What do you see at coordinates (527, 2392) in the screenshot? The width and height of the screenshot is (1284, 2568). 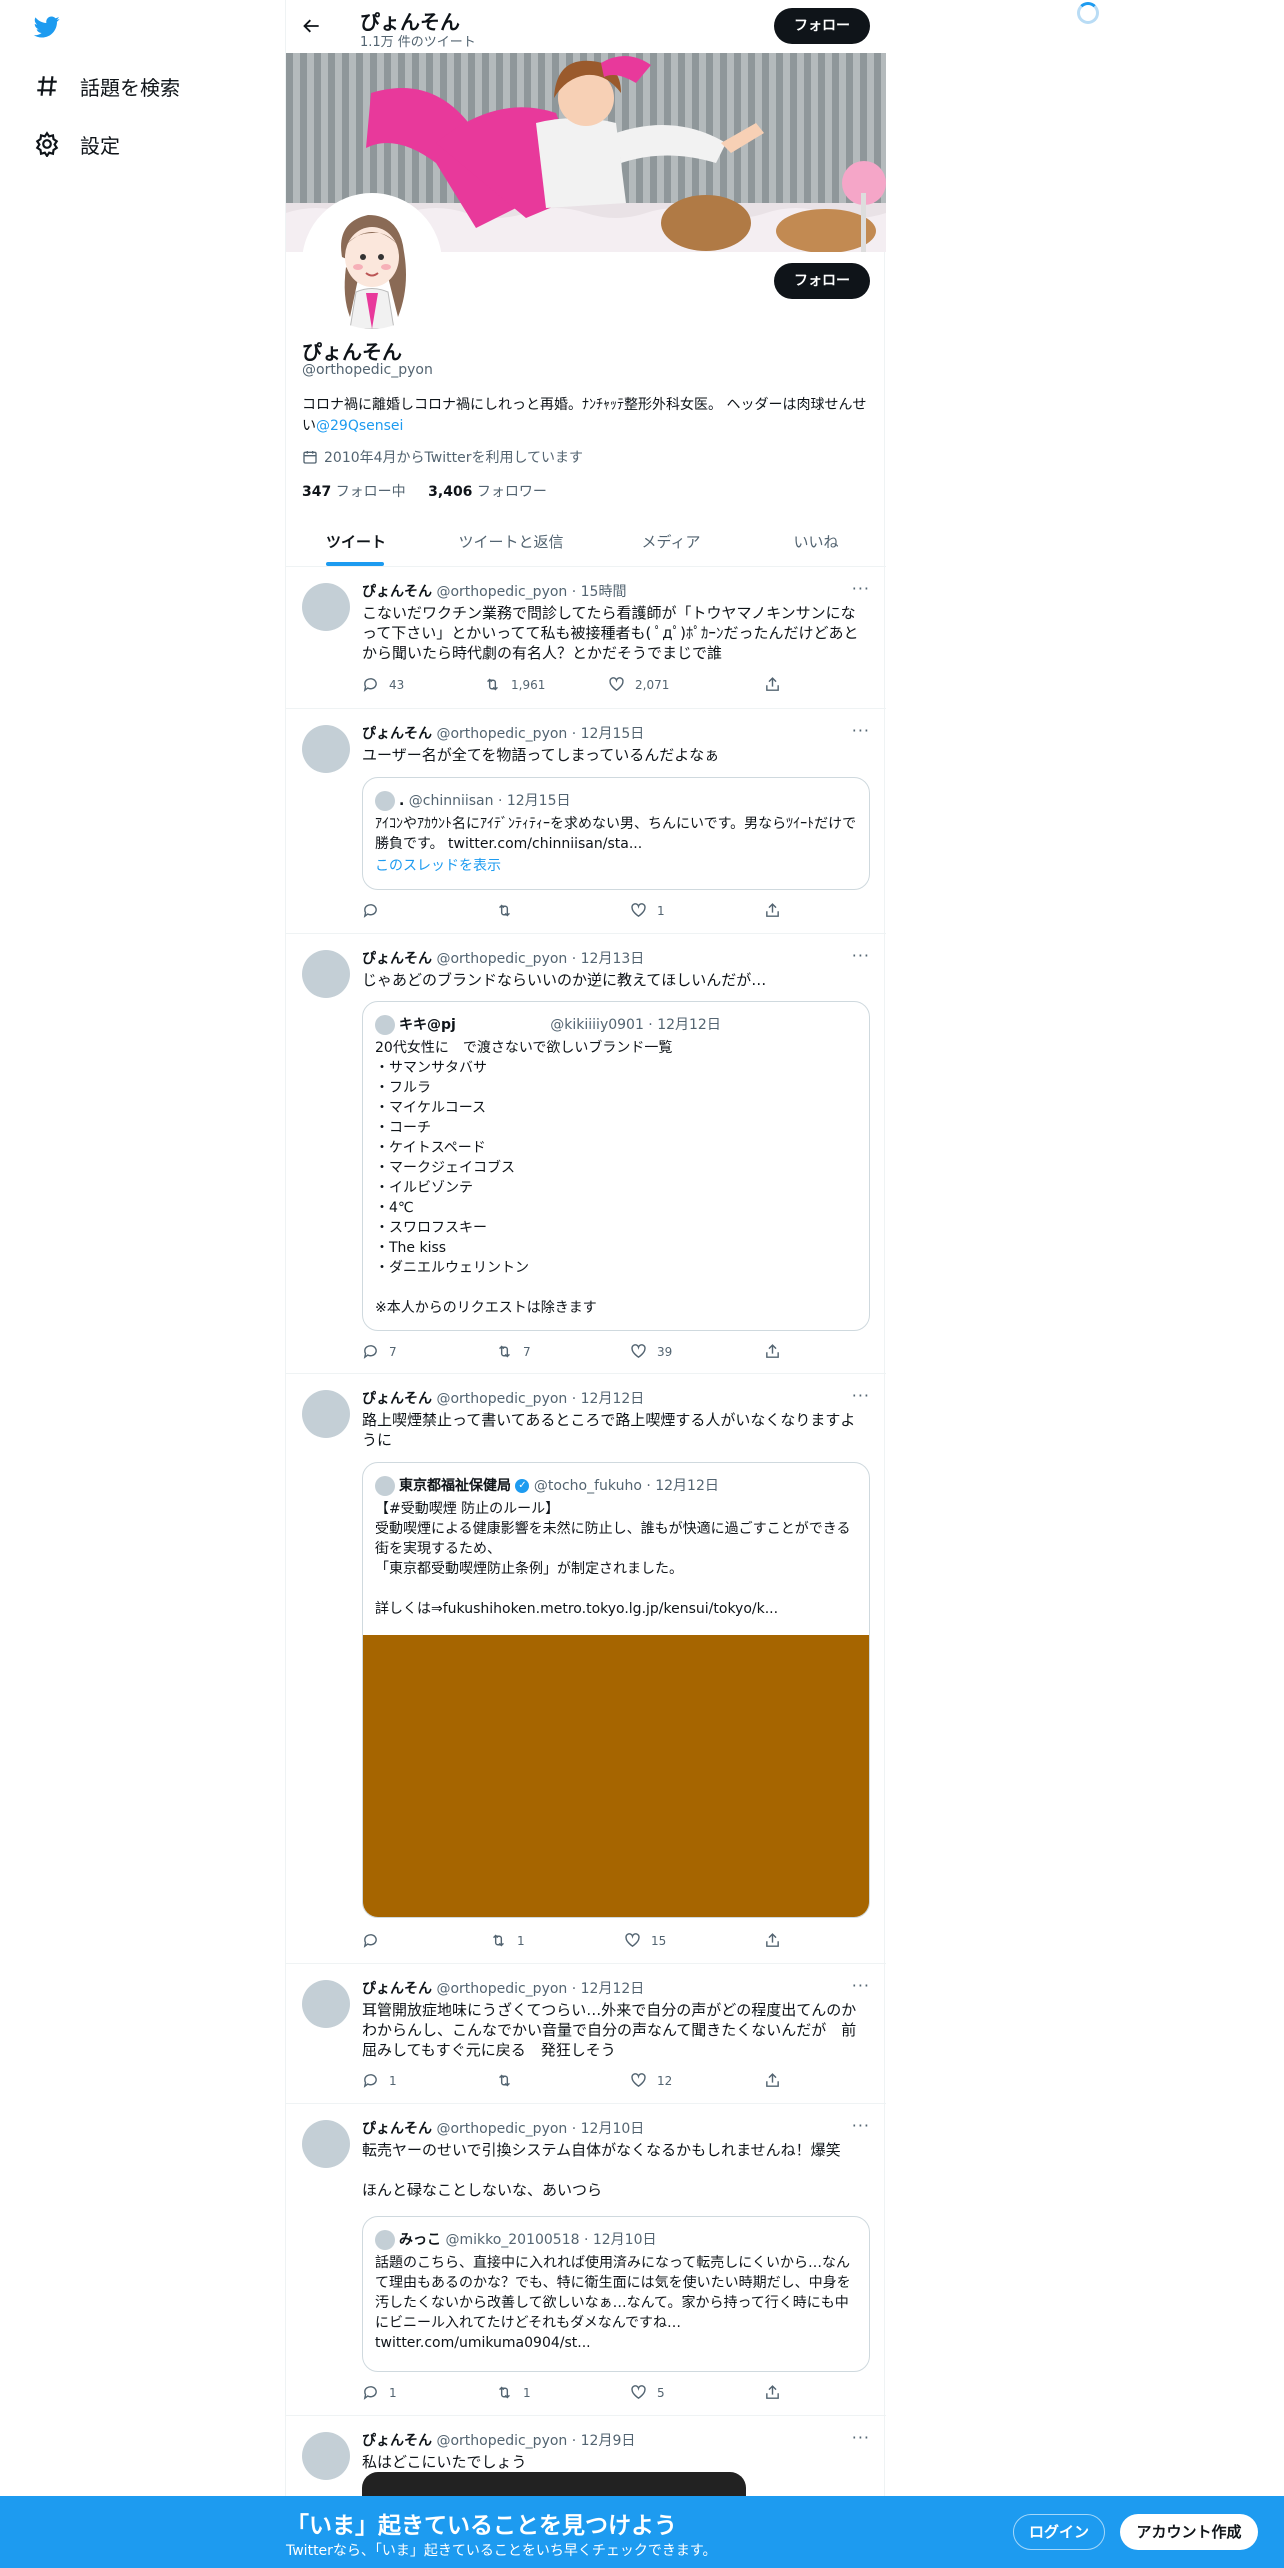 I see `retweet-count: 1` at bounding box center [527, 2392].